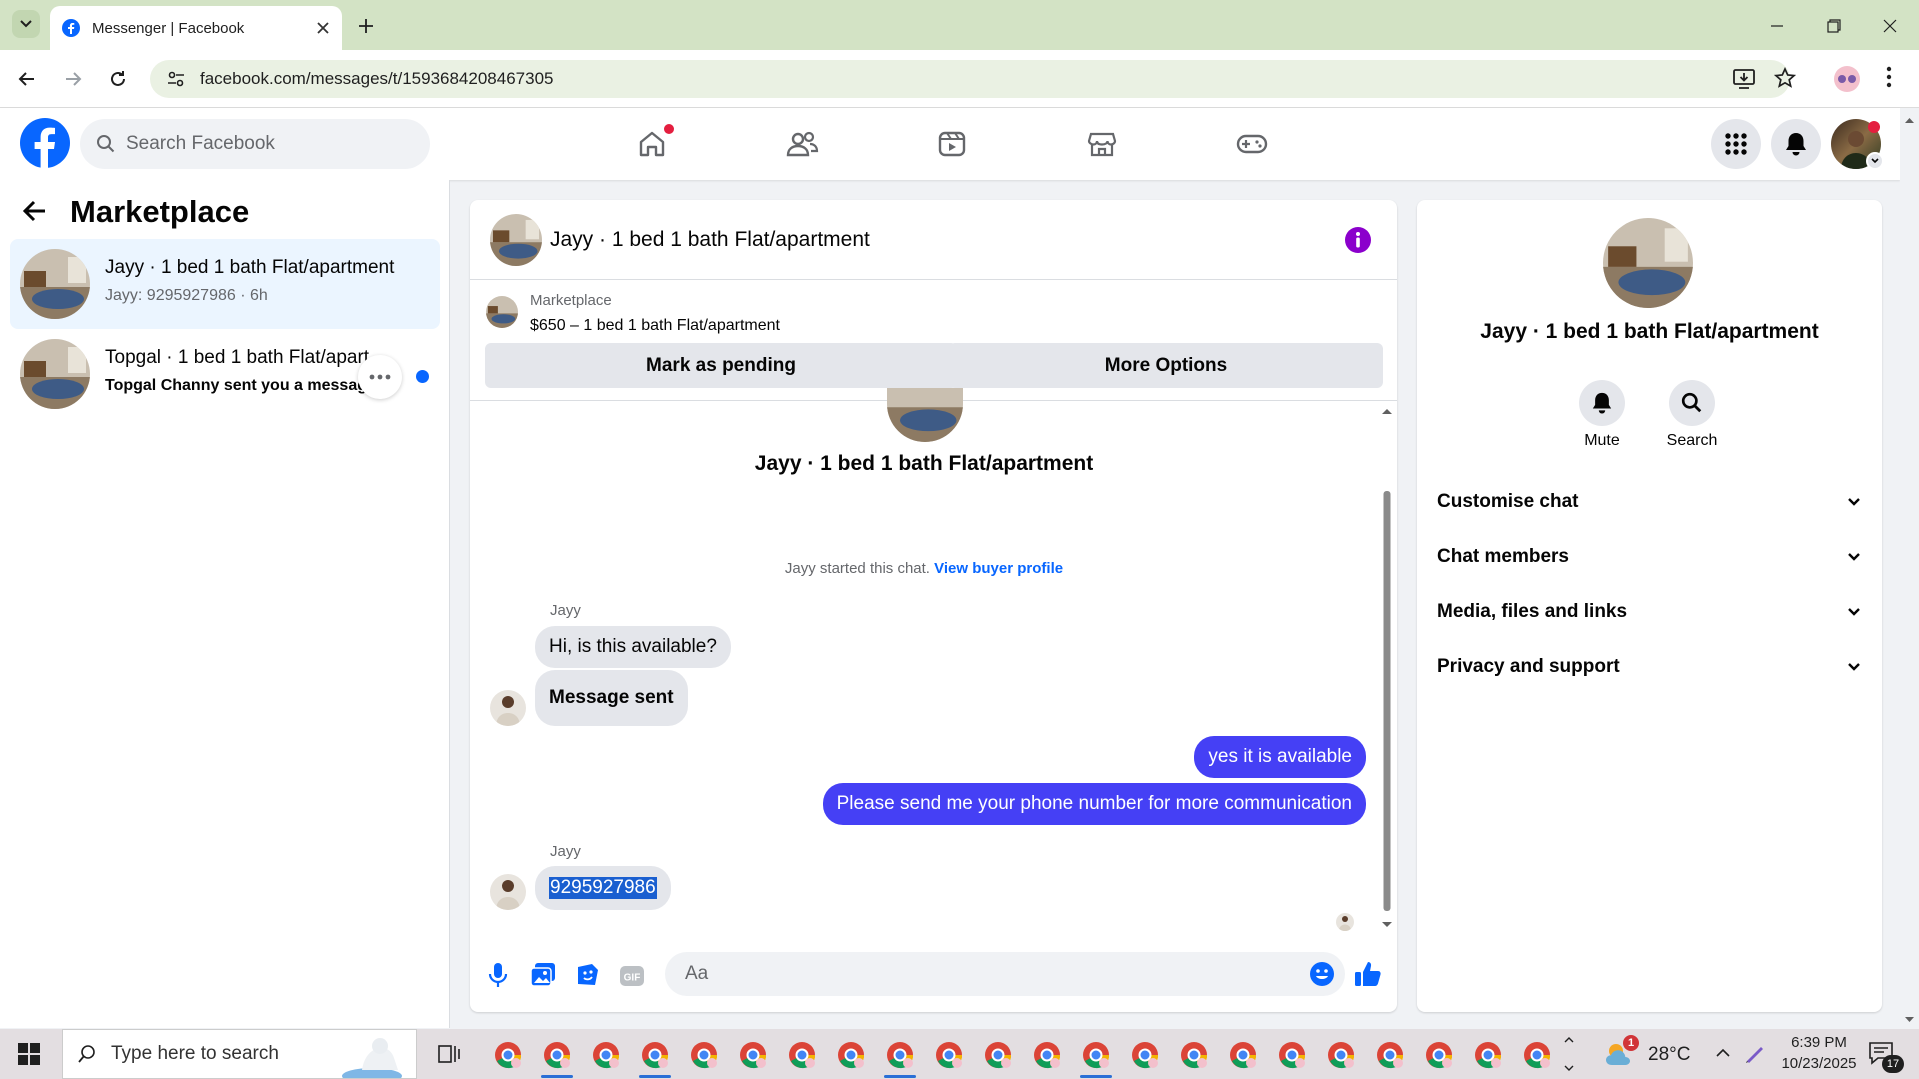  What do you see at coordinates (1744, 79) in the screenshot?
I see `install-app-button` at bounding box center [1744, 79].